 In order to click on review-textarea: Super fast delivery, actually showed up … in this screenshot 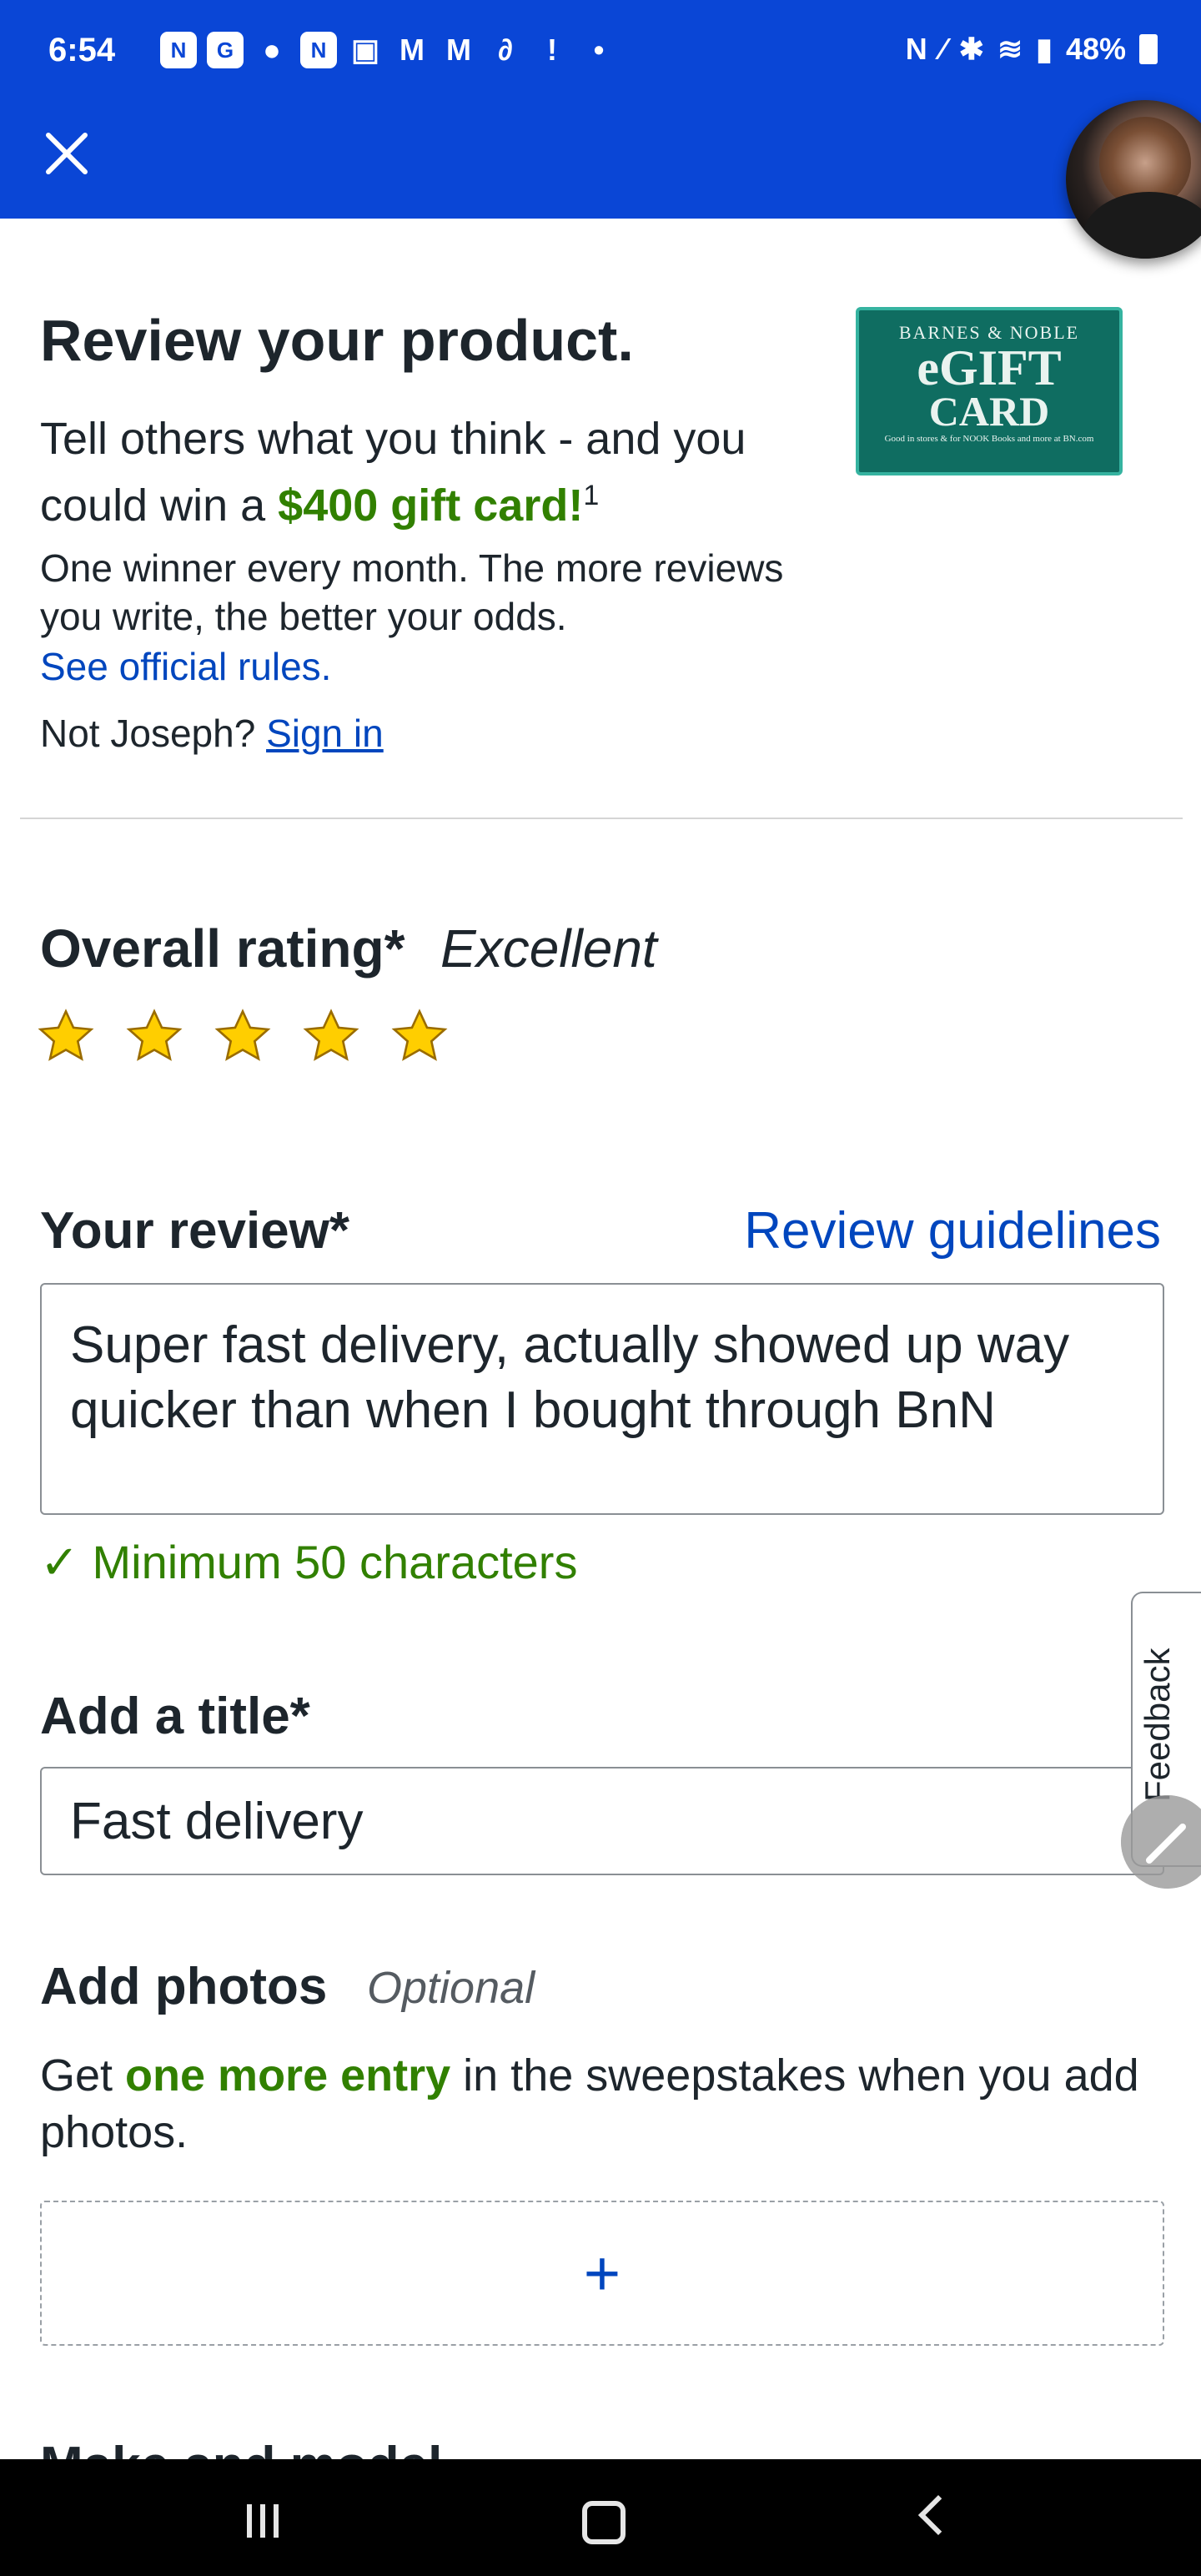, I will do `click(602, 1399)`.